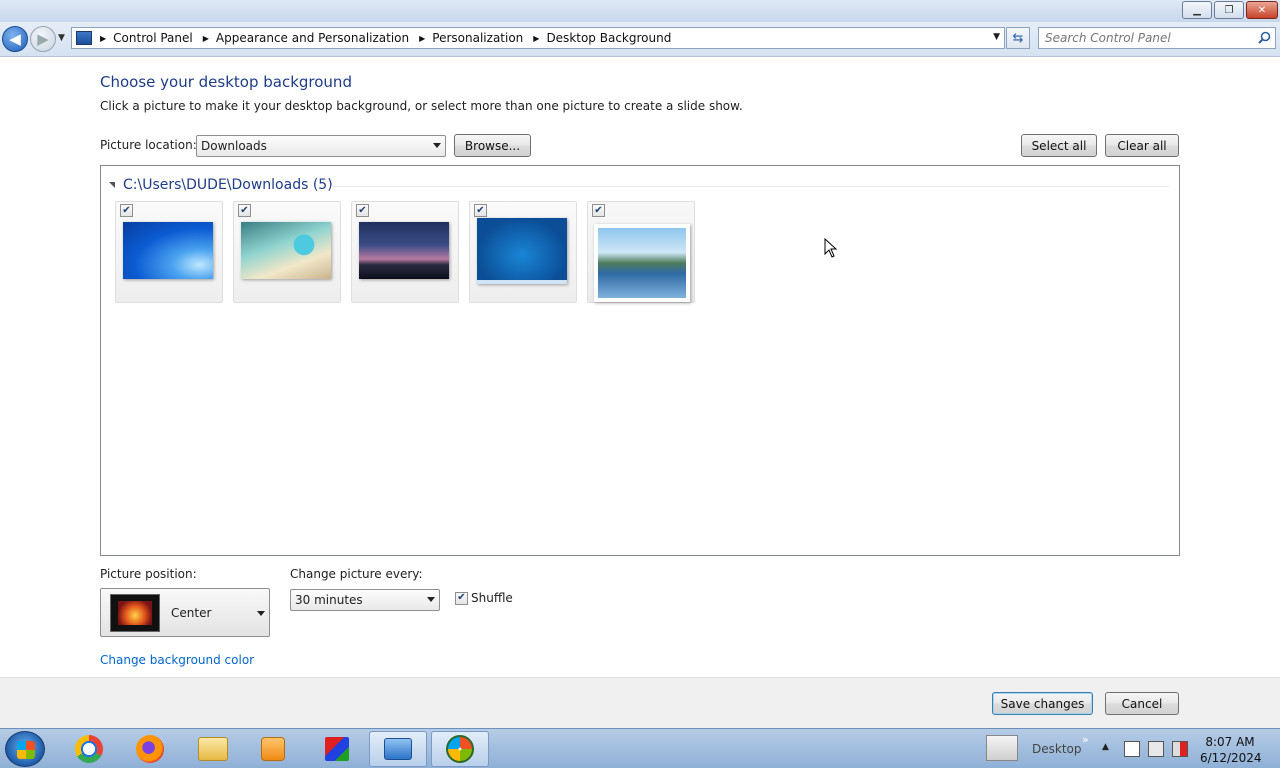 This screenshot has width=1280, height=768. I want to click on group-divider, so click(750, 186).